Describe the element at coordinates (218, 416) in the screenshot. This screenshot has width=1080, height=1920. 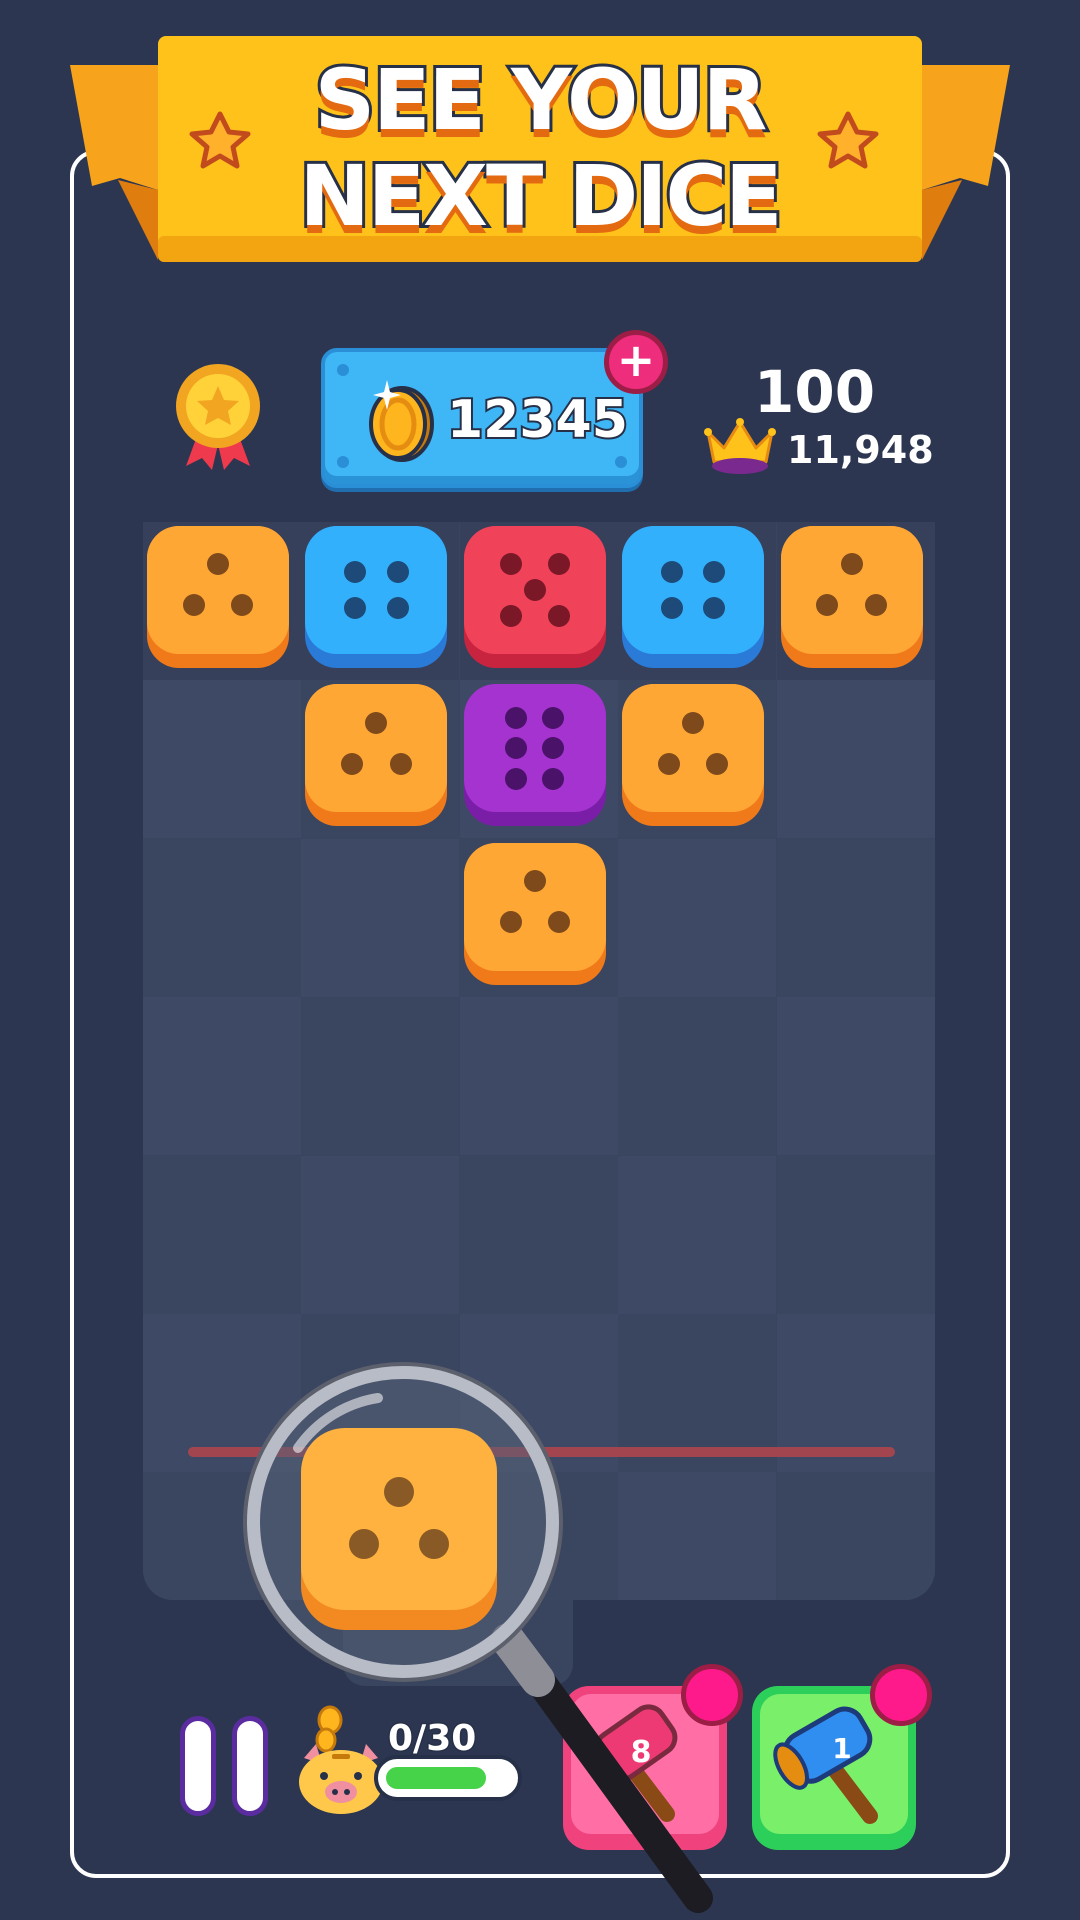
I see `achievements-medal-icon` at that location.